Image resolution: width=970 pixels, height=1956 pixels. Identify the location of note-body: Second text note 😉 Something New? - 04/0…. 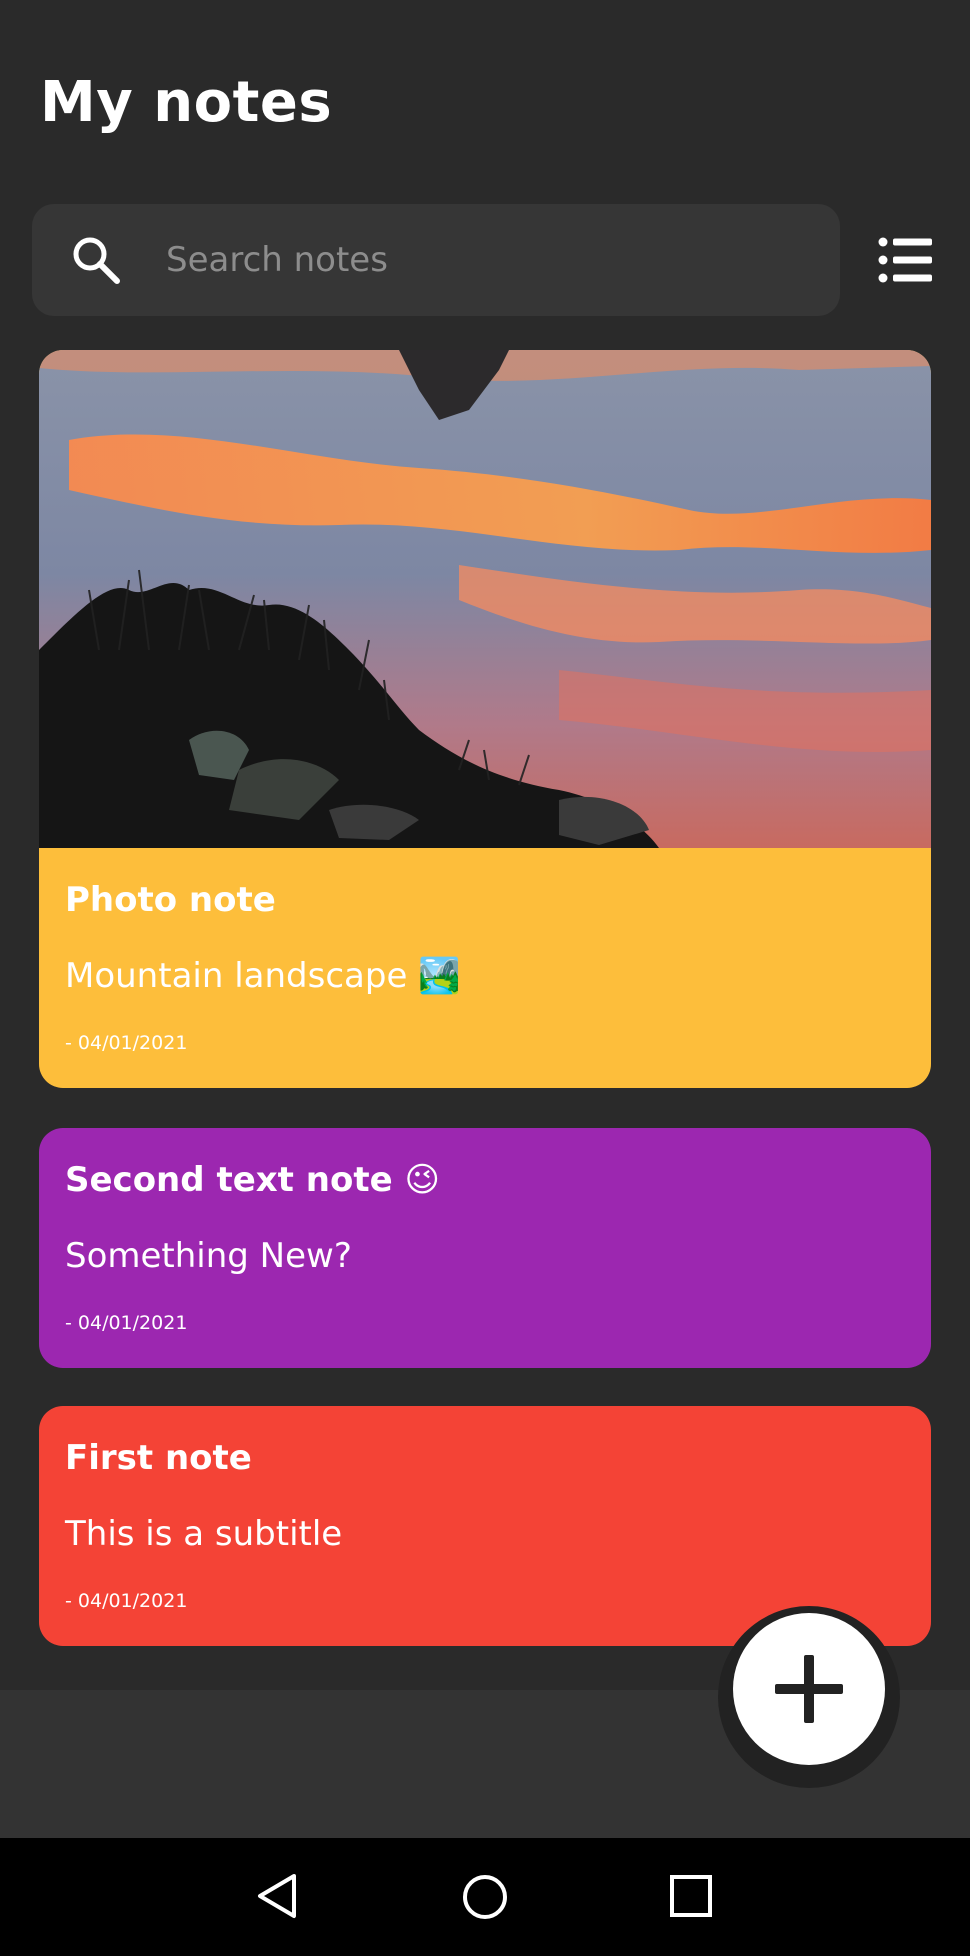
(485, 1248).